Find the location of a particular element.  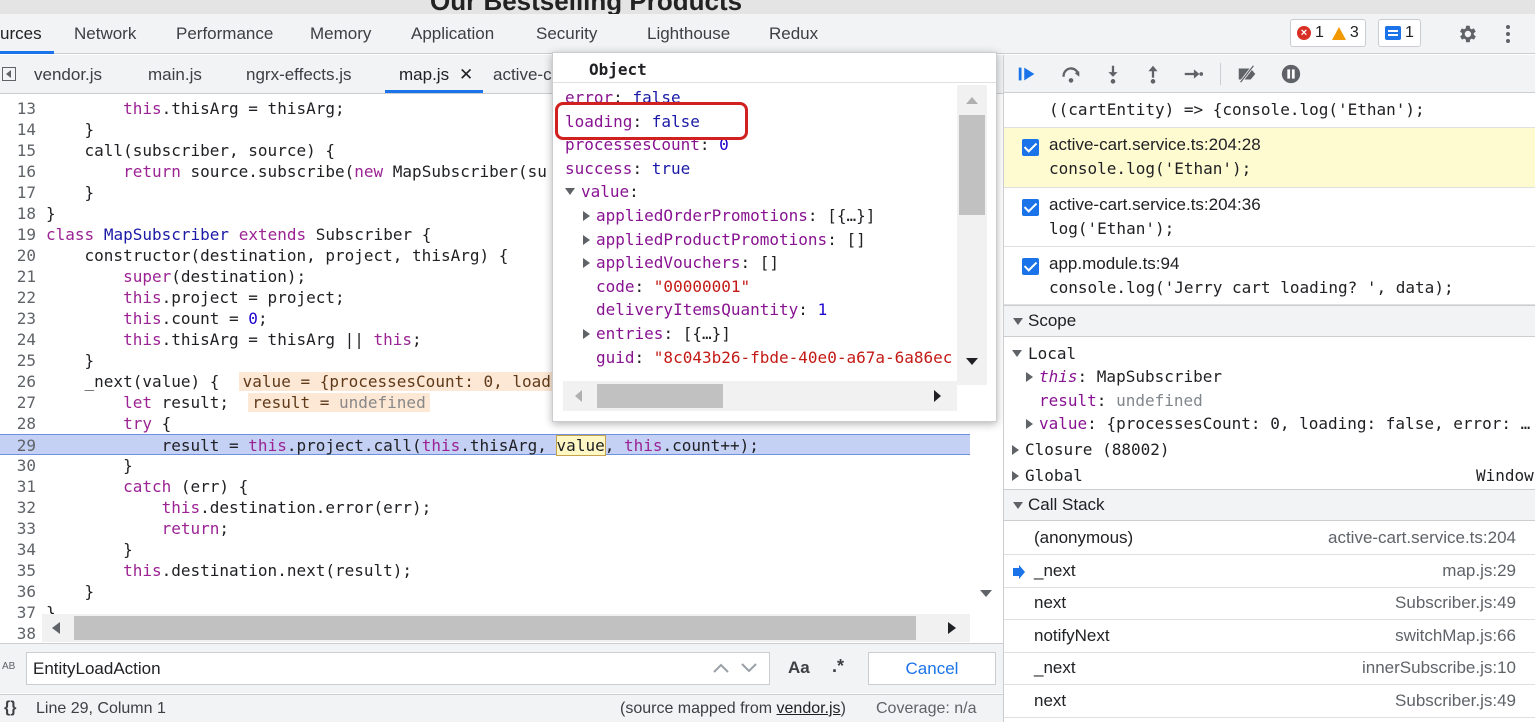

line-number: 35 is located at coordinates (18, 570).